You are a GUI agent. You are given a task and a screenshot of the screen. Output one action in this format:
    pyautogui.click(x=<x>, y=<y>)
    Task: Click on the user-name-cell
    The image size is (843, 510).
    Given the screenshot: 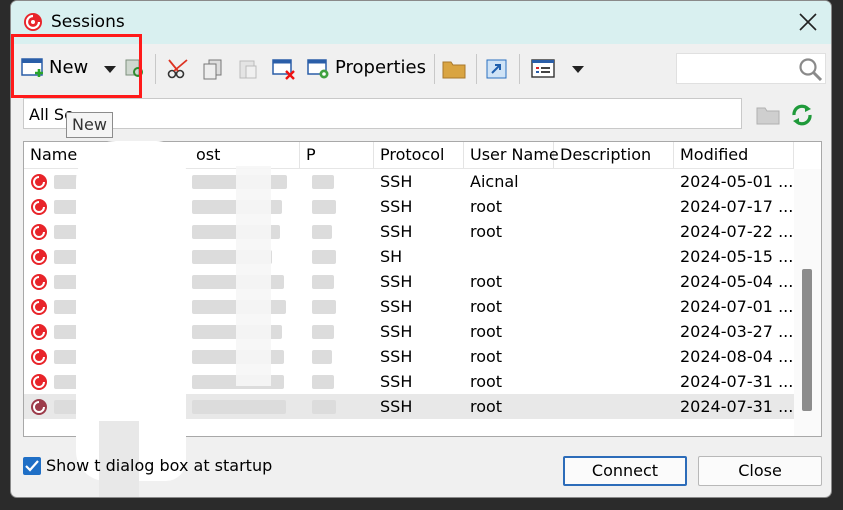 What is the action you would take?
    pyautogui.click(x=509, y=256)
    